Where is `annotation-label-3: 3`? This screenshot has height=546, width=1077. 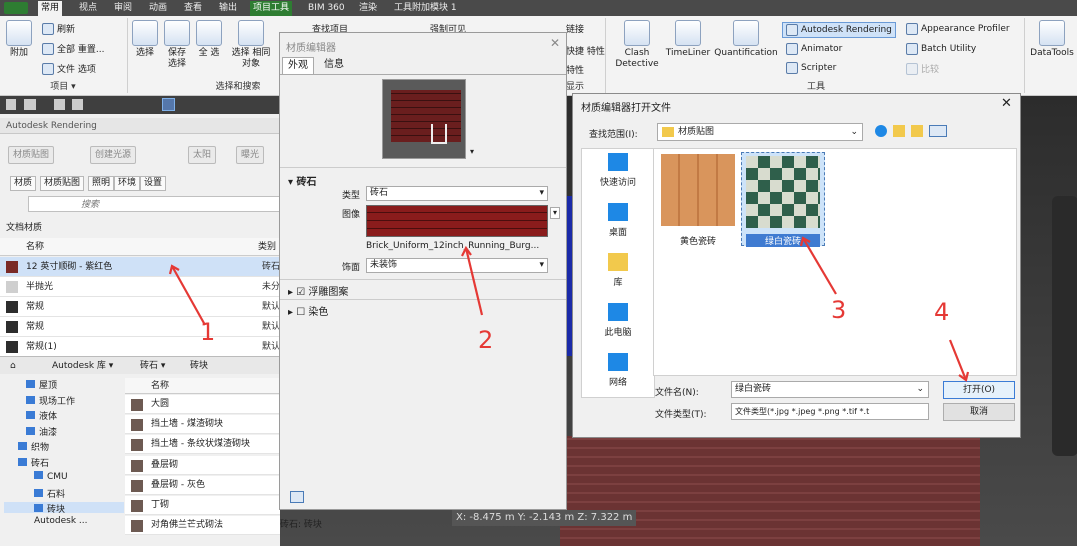
annotation-label-3: 3 is located at coordinates (839, 310).